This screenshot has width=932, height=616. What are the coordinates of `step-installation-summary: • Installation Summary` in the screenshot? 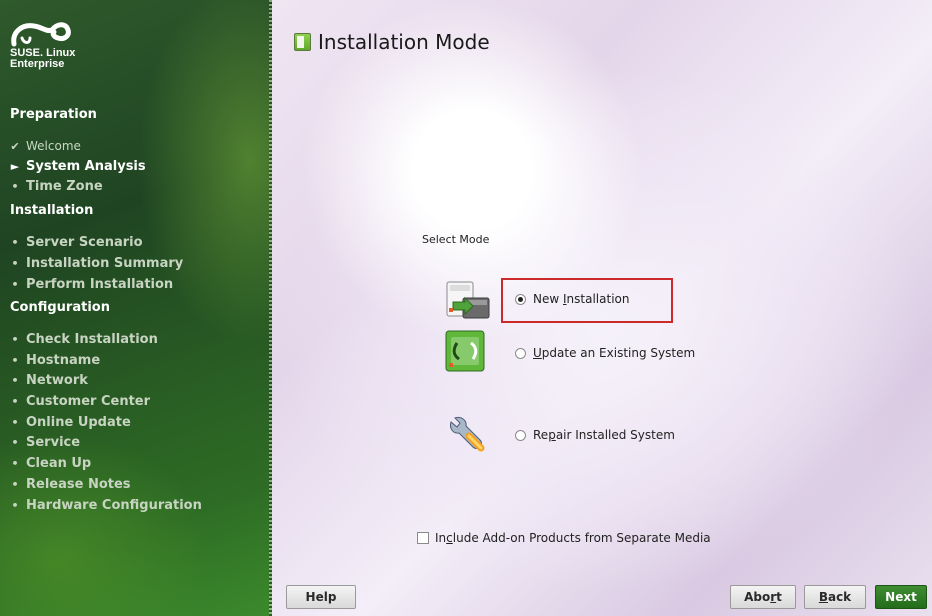 It's located at (96, 263).